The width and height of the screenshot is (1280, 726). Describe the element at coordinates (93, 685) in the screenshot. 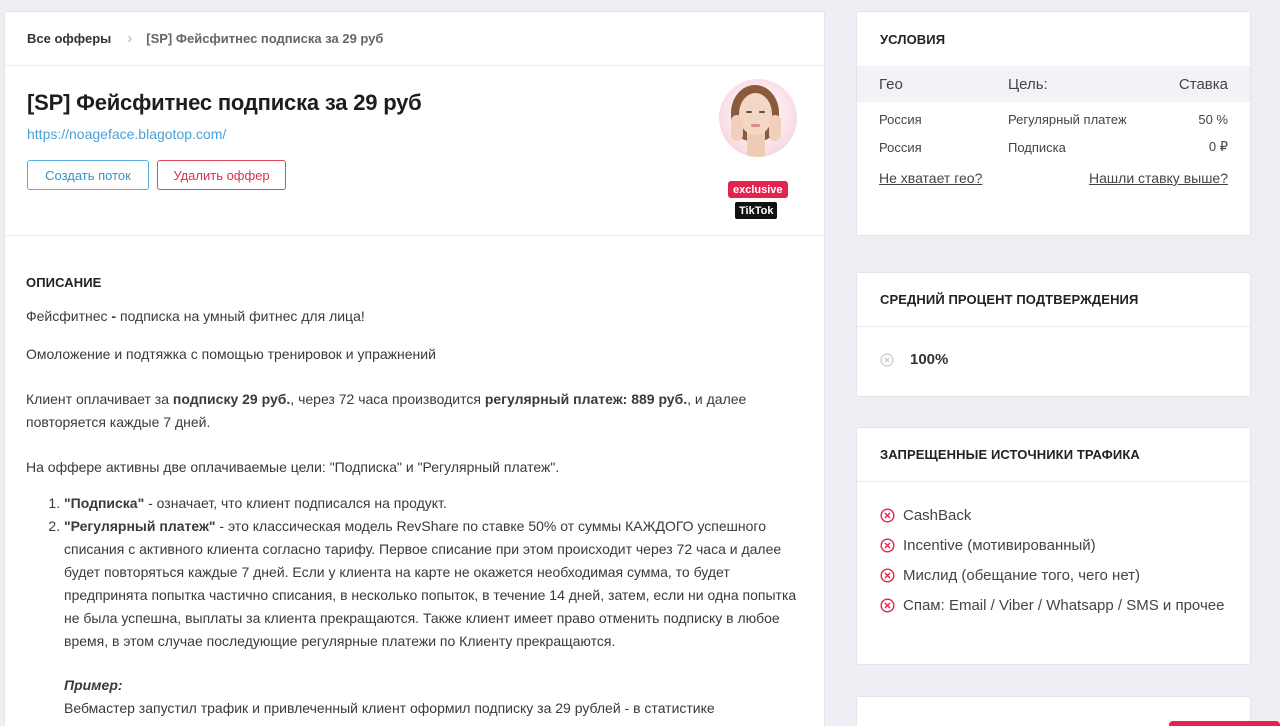

I see `example-title: Пример:` at that location.